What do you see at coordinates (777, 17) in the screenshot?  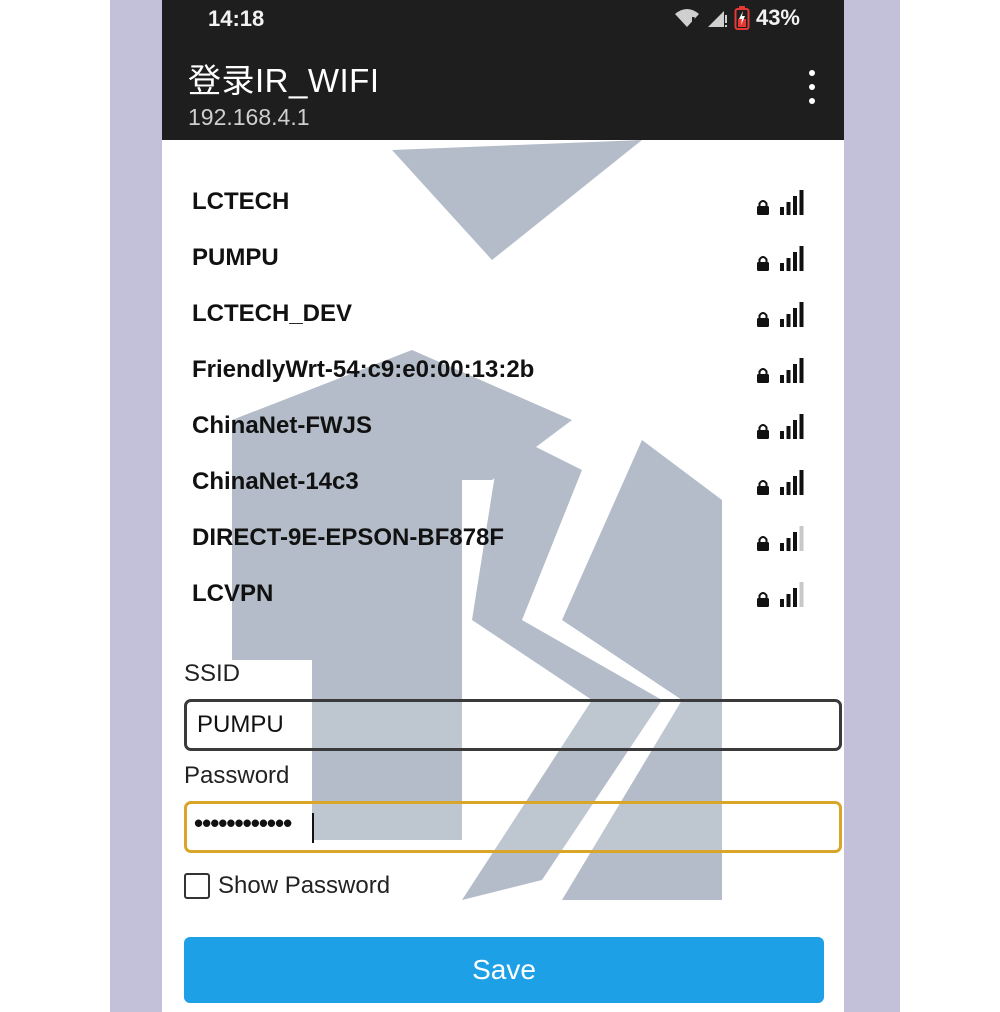 I see `battery-percent: 43%` at bounding box center [777, 17].